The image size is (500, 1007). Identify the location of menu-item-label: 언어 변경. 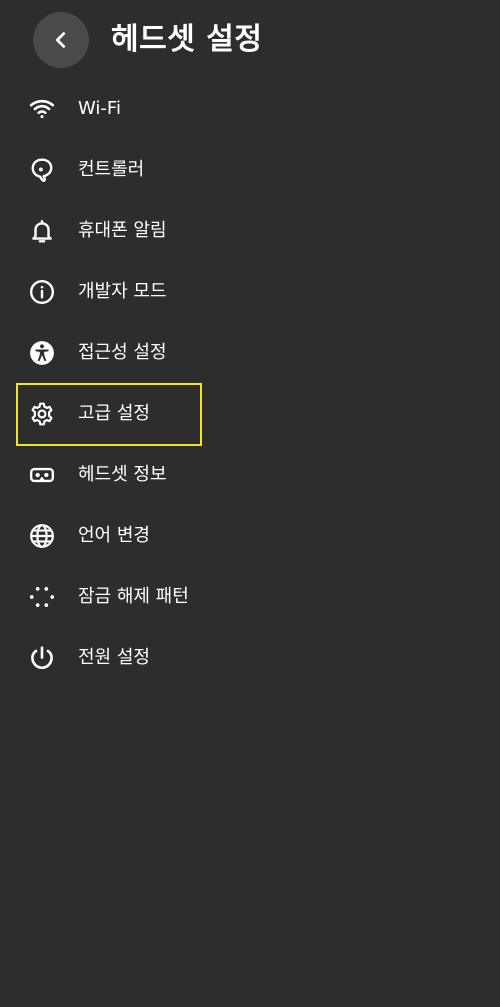
(114, 535).